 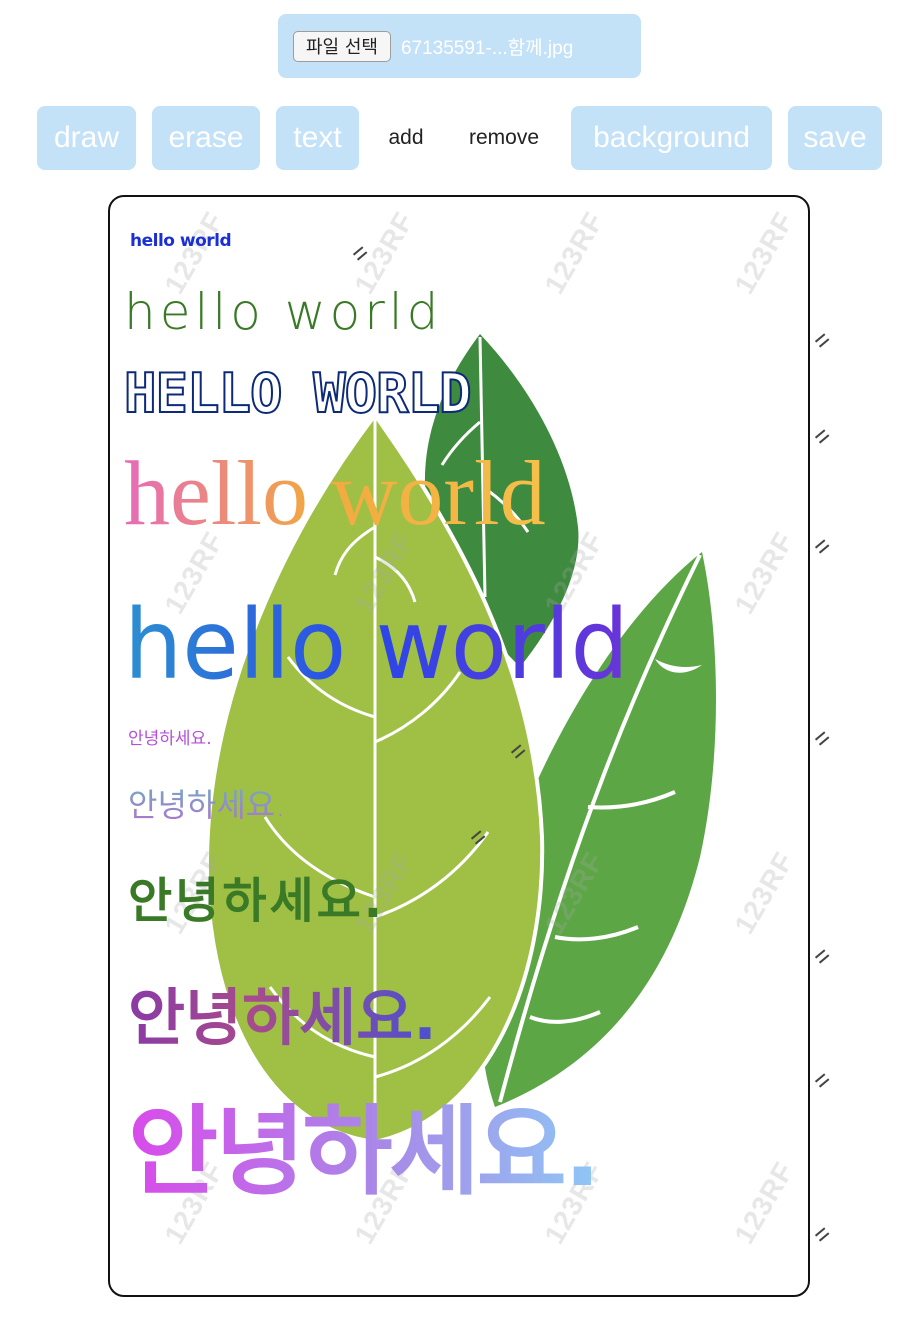 What do you see at coordinates (504, 138) in the screenshot?
I see `remove-button: remove` at bounding box center [504, 138].